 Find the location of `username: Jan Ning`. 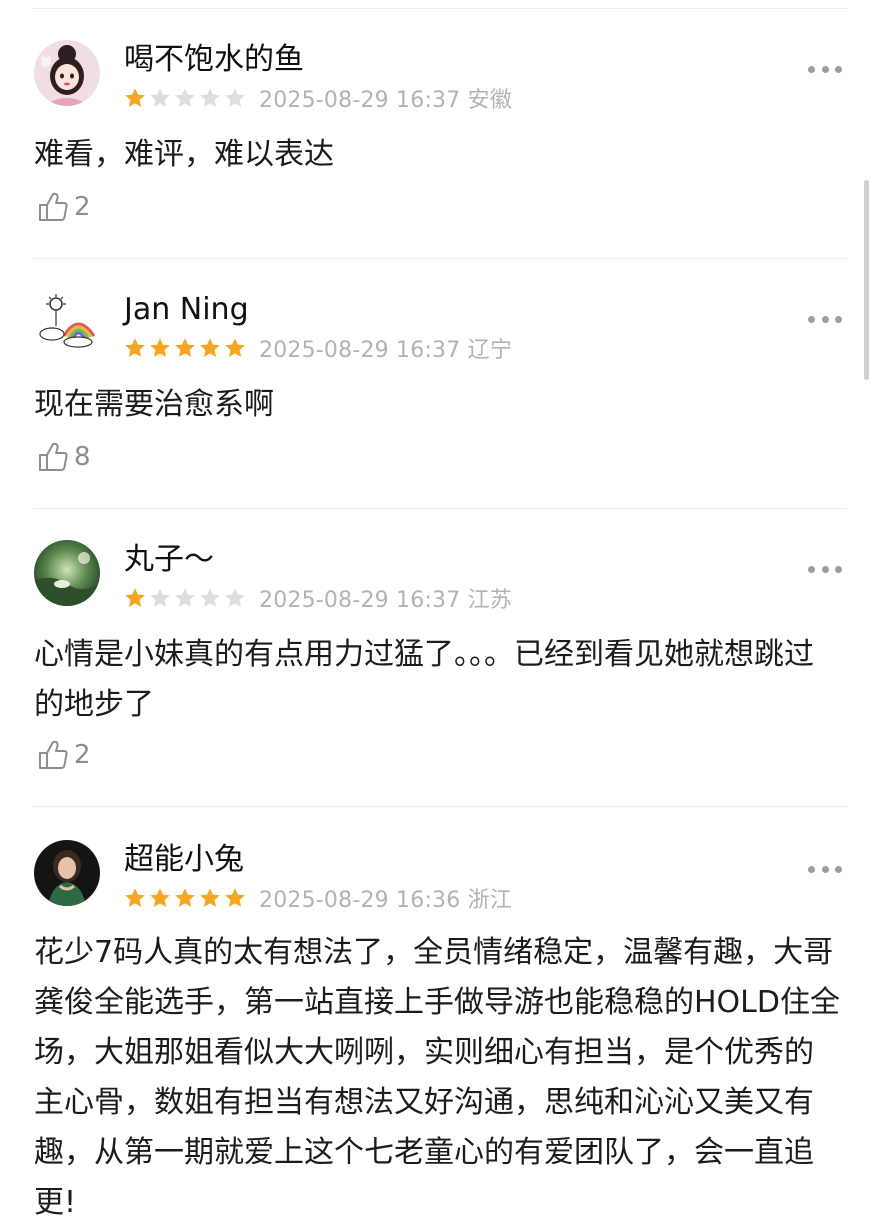

username: Jan Ning is located at coordinates (186, 310).